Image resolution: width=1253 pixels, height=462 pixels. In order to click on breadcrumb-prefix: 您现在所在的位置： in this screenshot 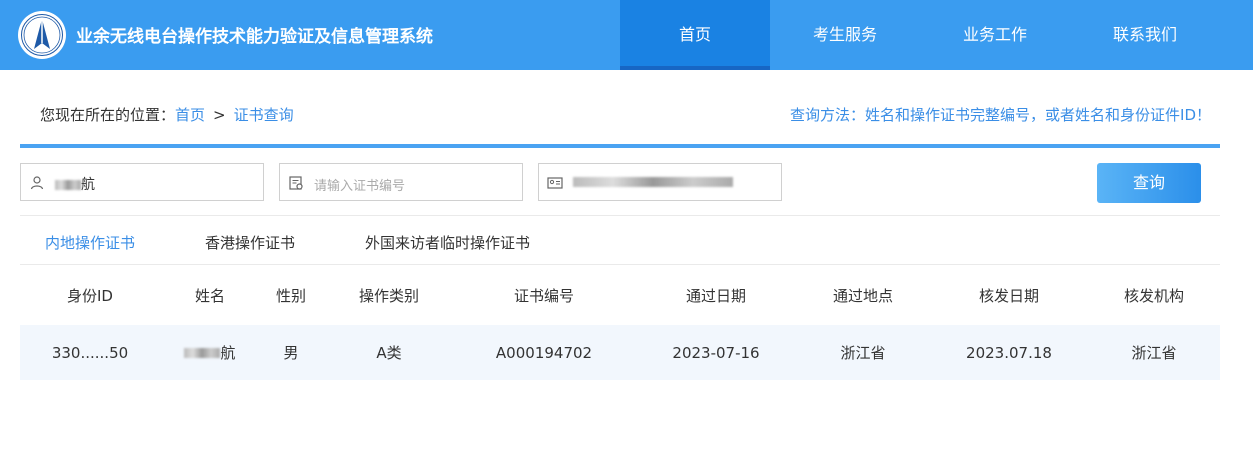, I will do `click(108, 115)`.